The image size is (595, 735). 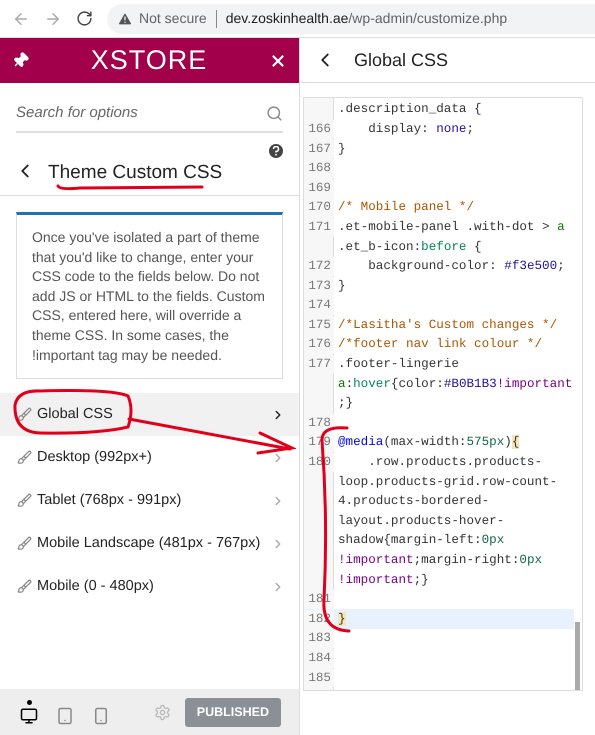 I want to click on code-line: background-color: #f3e500;, so click(x=466, y=267).